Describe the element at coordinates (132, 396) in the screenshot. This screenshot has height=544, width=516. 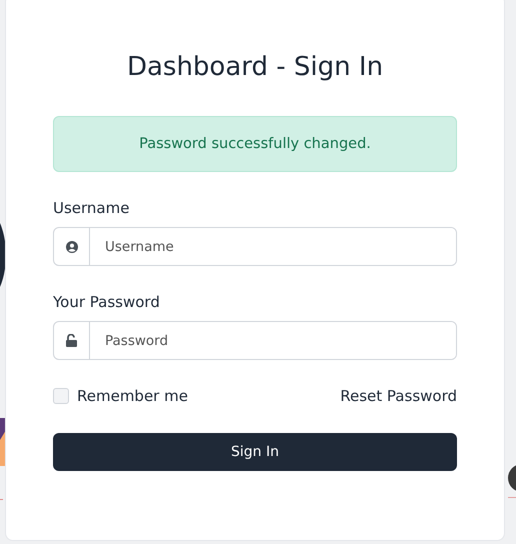
I see `remember-label: Remember me` at that location.